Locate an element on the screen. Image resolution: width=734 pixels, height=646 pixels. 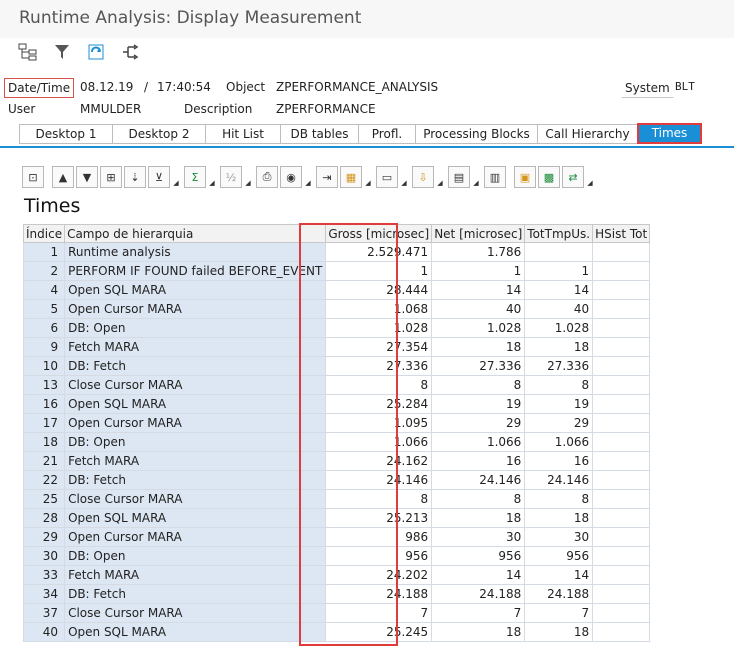
cell-net: 1.028 is located at coordinates (478, 328).